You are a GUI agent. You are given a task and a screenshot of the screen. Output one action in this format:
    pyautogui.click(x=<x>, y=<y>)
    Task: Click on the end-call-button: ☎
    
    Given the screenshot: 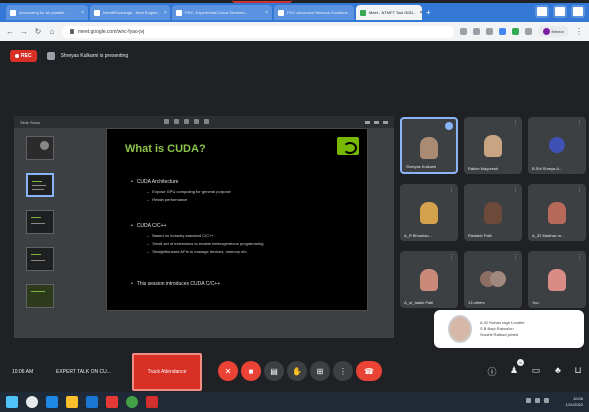 What is the action you would take?
    pyautogui.click(x=369, y=371)
    